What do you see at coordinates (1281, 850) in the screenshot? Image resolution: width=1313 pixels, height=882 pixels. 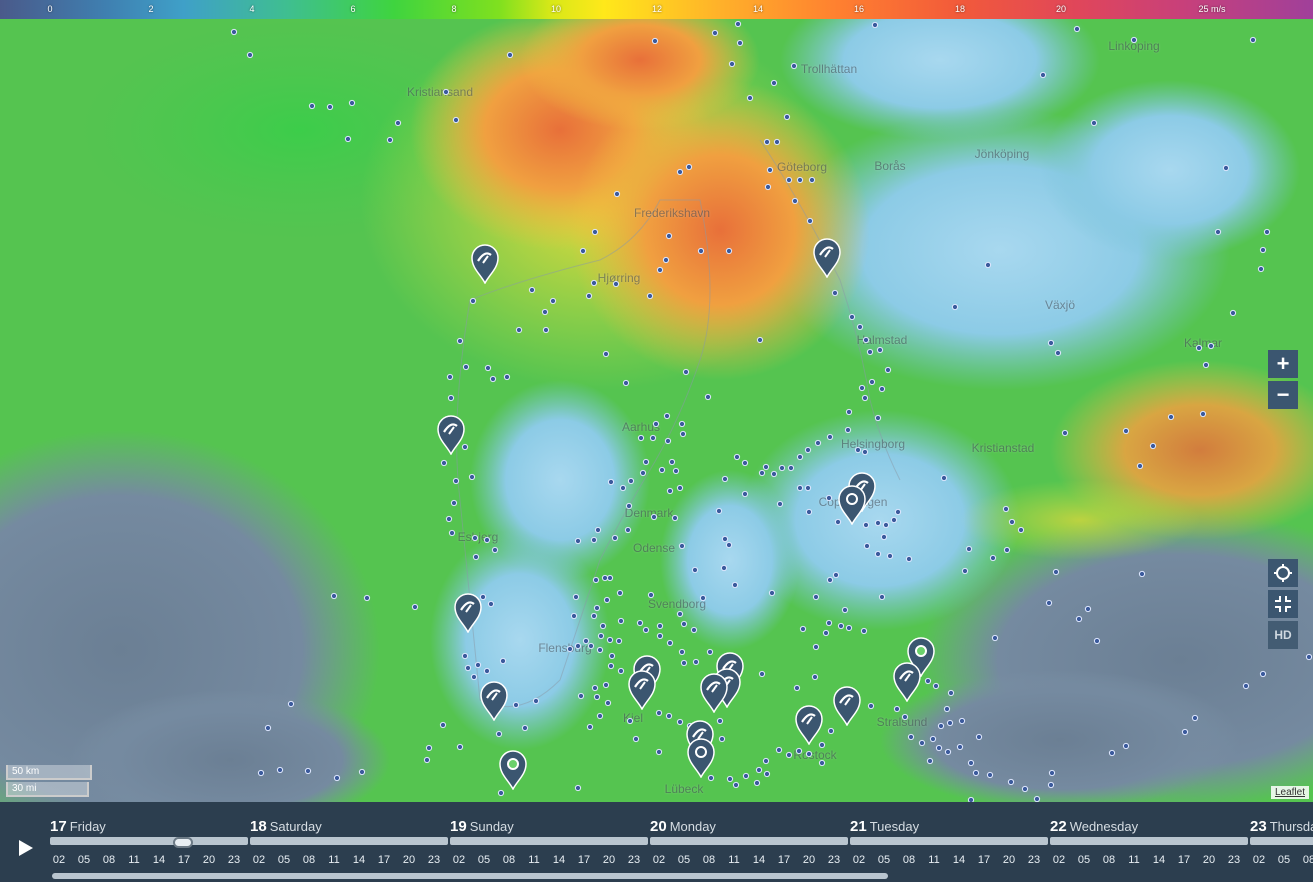 I see `timeline-day: 23Thursday 02 05 08` at bounding box center [1281, 850].